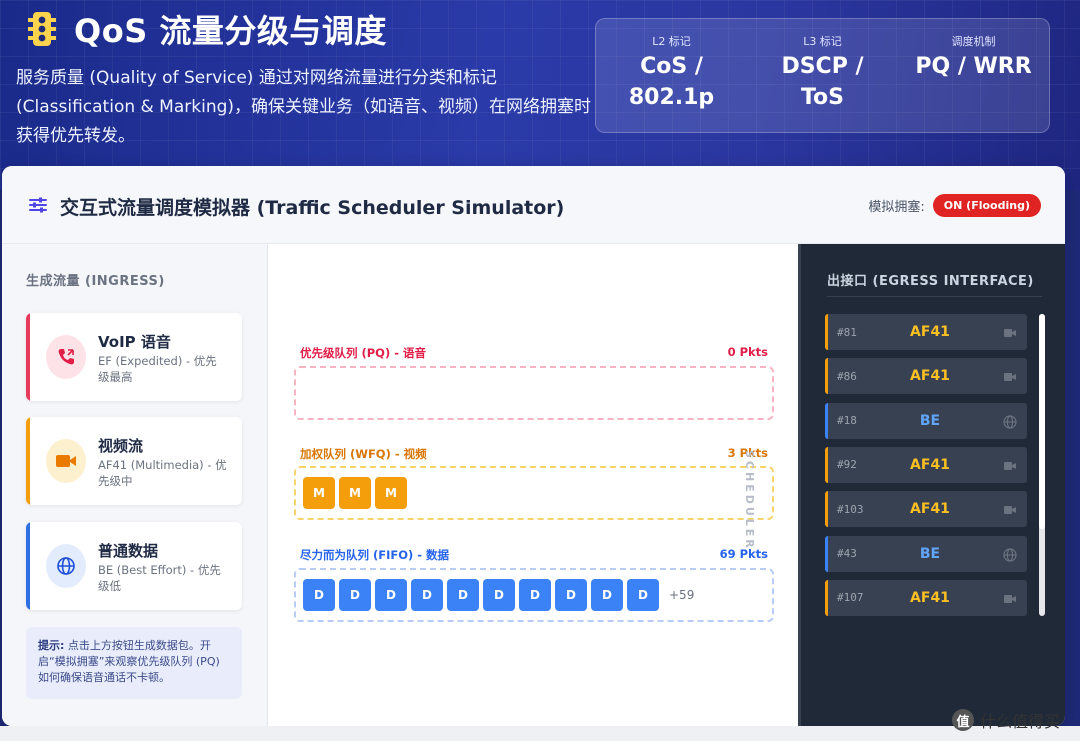 The image size is (1080, 741). Describe the element at coordinates (822, 41) in the screenshot. I see `stat-label: L3 标记` at that location.